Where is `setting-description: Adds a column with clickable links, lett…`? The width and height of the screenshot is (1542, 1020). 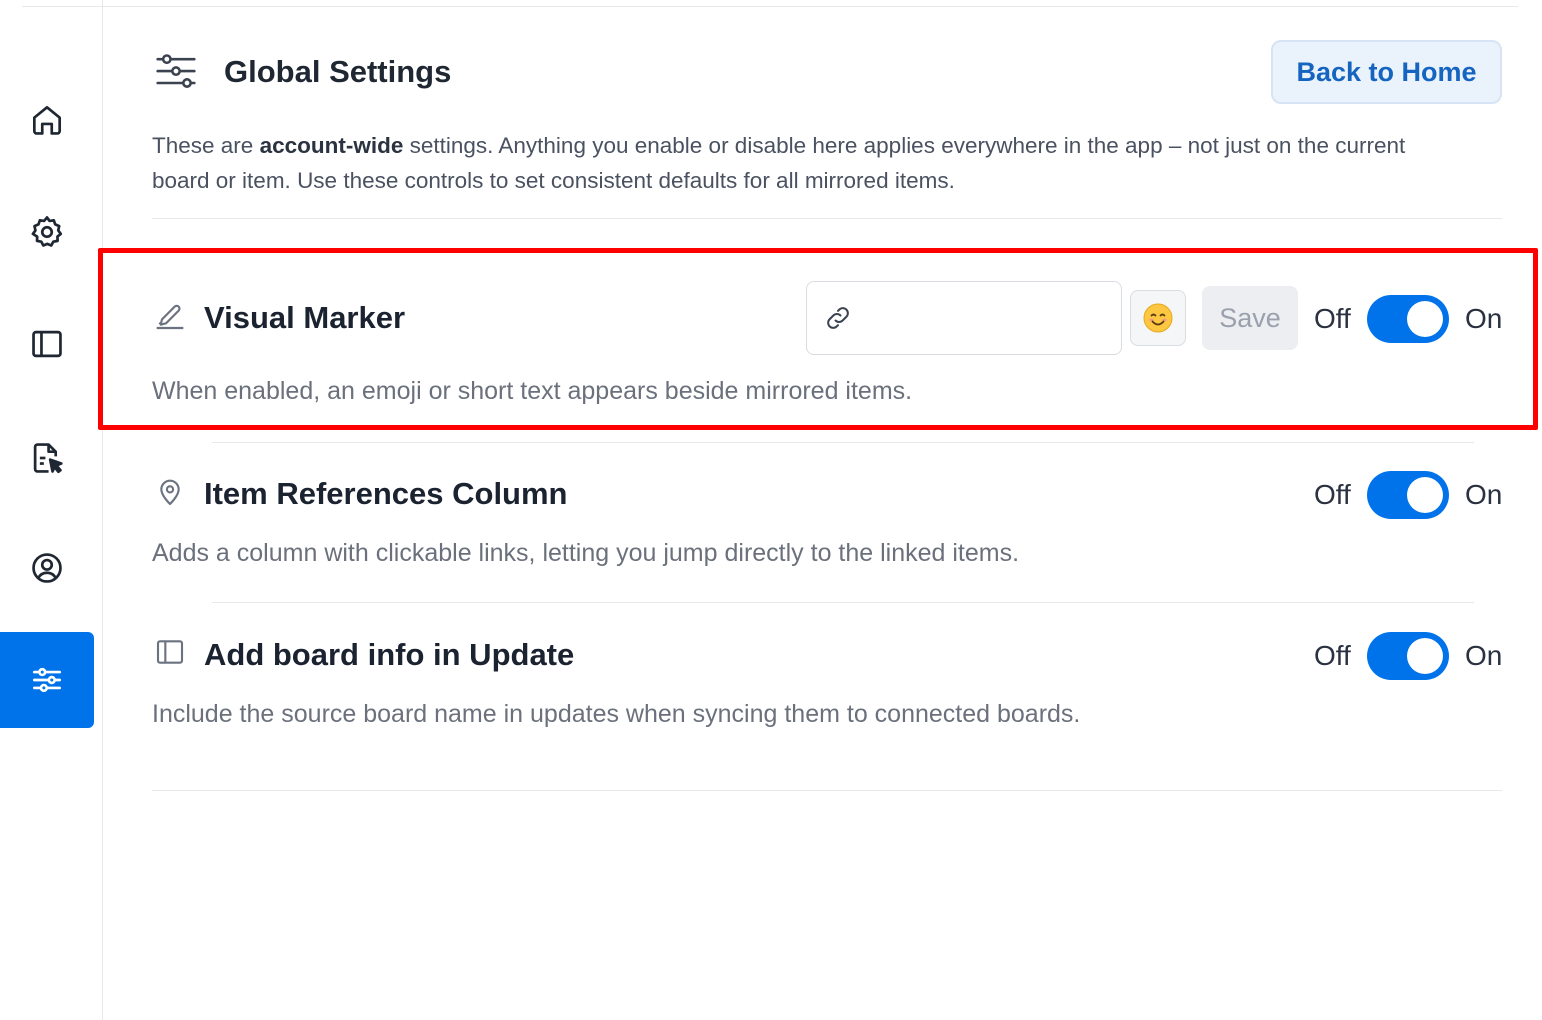
setting-description: Adds a column with clickable links, lett… is located at coordinates (586, 553).